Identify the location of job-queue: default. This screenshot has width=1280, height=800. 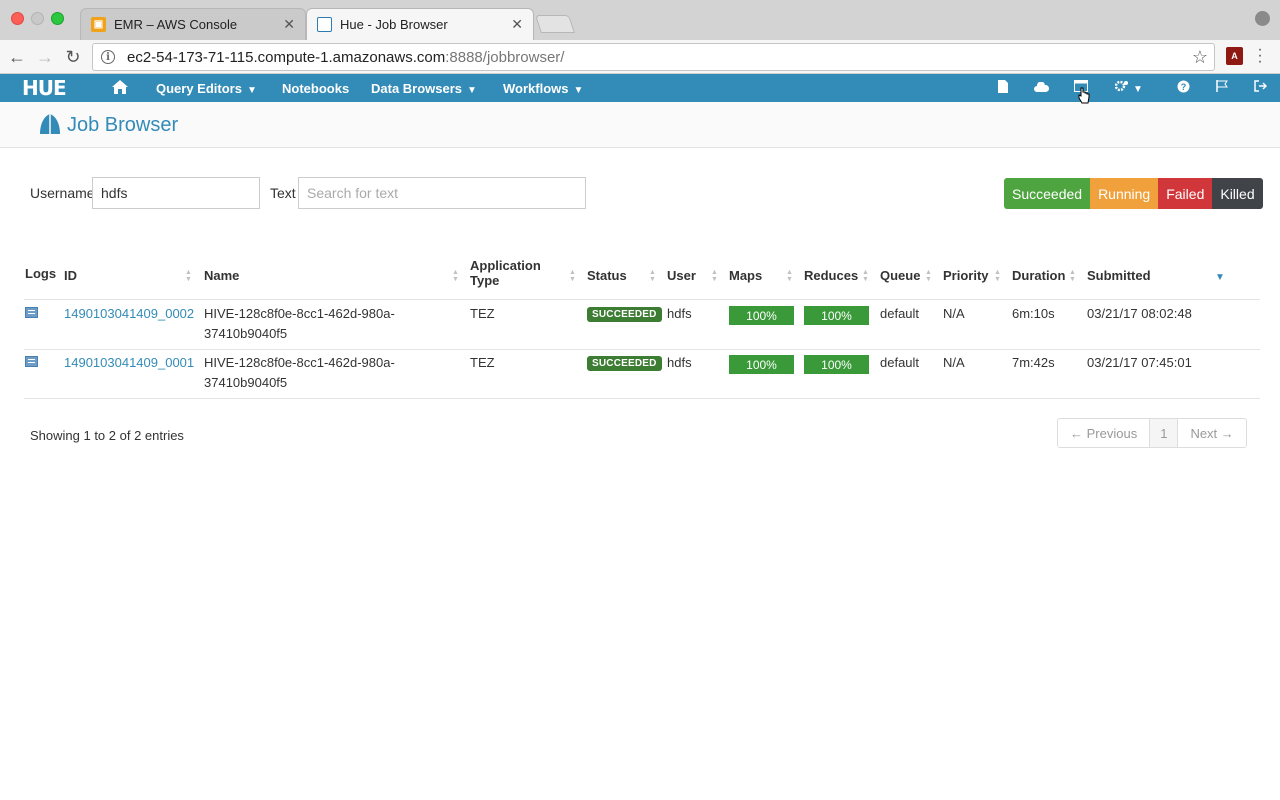
(900, 362).